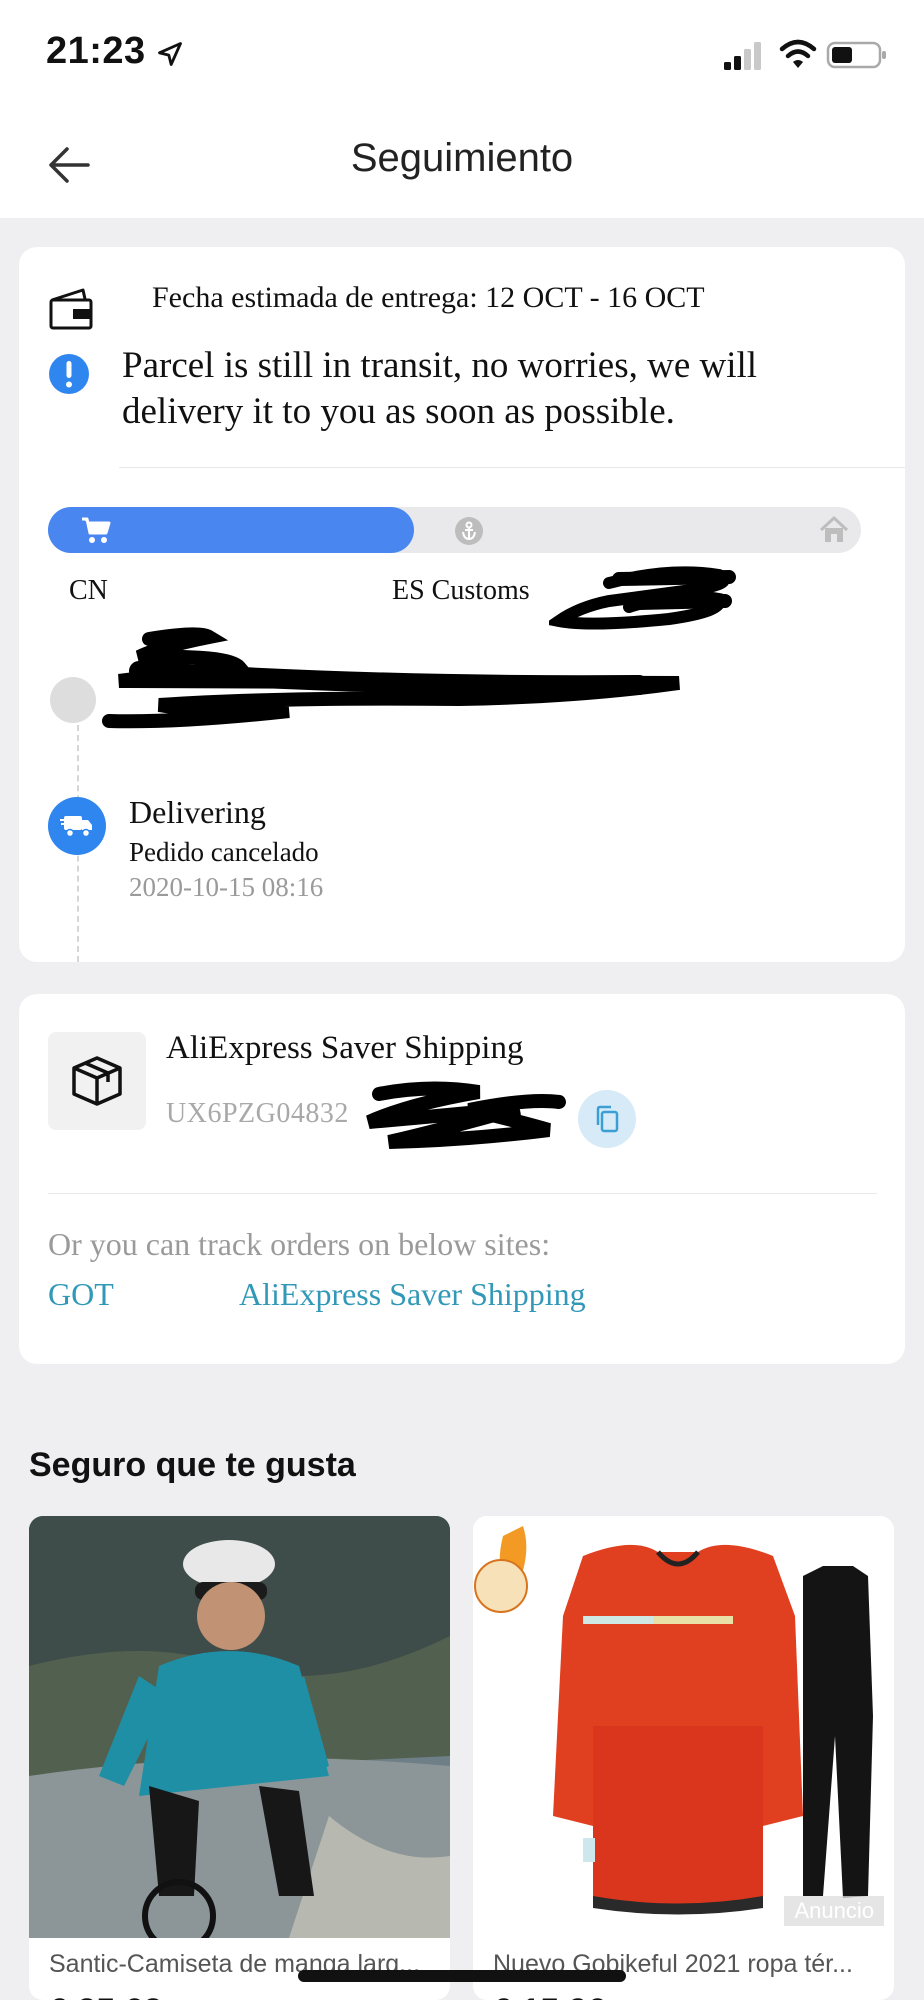 The image size is (924, 2000). What do you see at coordinates (88, 590) in the screenshot?
I see `stage-origin-label: CN` at bounding box center [88, 590].